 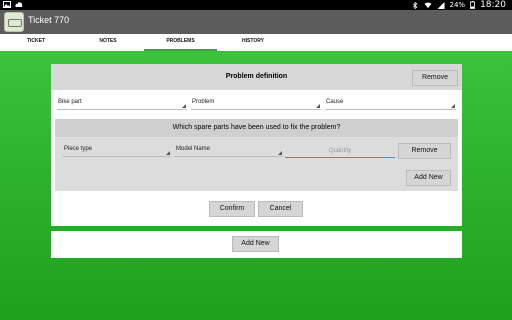 I want to click on quantity-input: Quantity, so click(x=340, y=151).